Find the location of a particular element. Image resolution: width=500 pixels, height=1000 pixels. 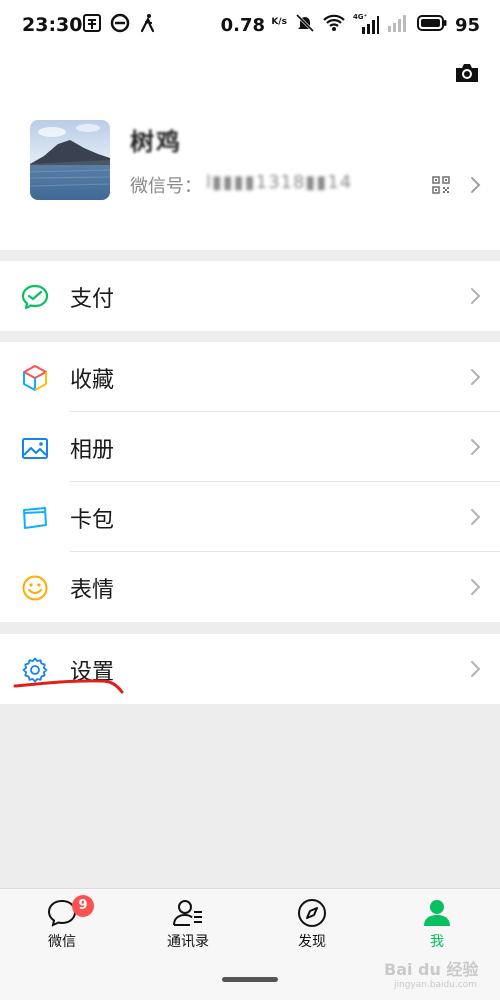

pay-group: 支付 is located at coordinates (250, 296).